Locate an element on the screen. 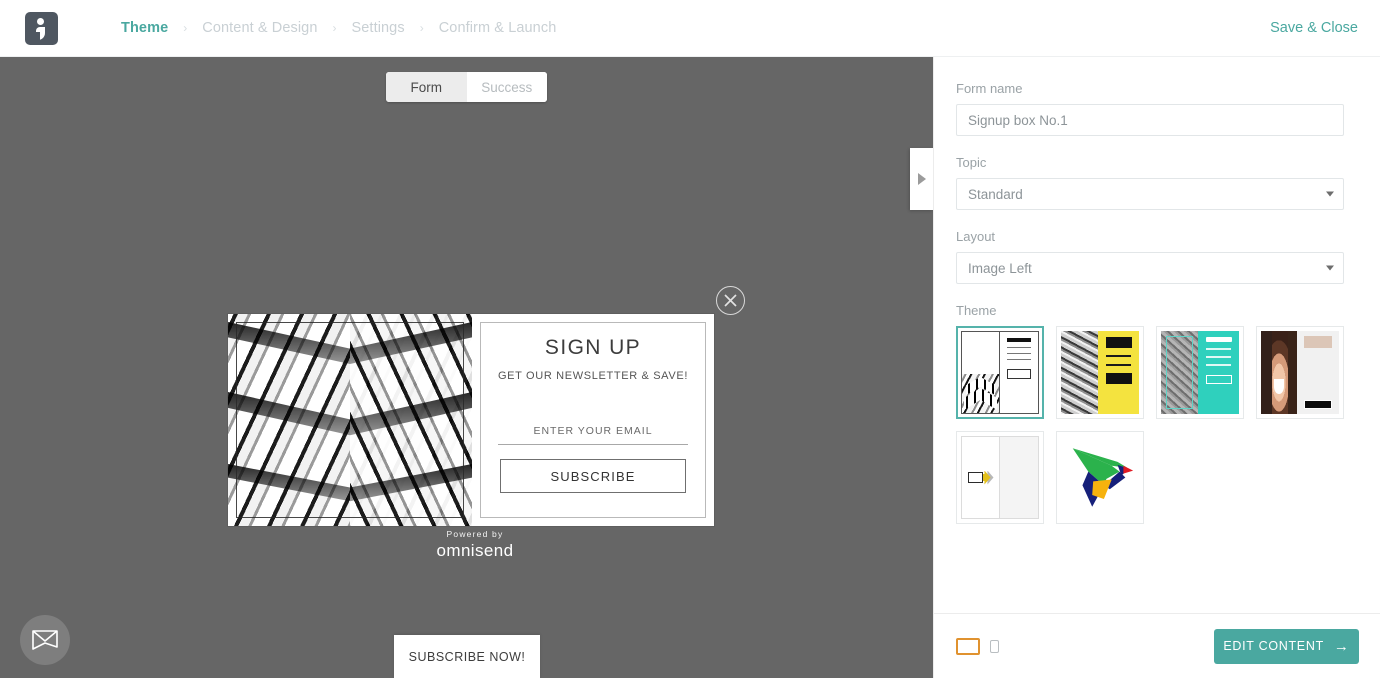  portrait-mouth is located at coordinates (1278, 387).